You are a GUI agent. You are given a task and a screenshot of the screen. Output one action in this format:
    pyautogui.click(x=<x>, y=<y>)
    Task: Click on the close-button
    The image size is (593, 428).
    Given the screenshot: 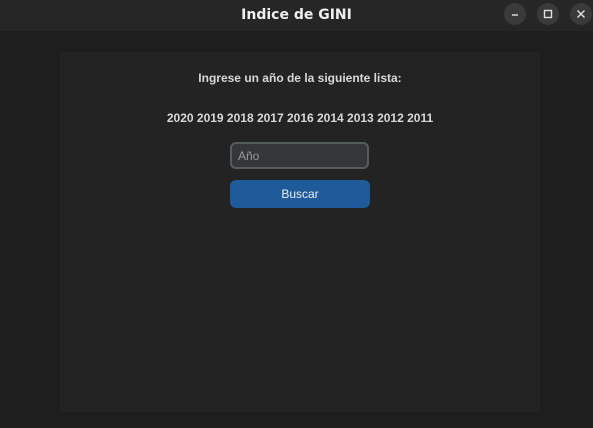 What is the action you would take?
    pyautogui.click(x=581, y=14)
    